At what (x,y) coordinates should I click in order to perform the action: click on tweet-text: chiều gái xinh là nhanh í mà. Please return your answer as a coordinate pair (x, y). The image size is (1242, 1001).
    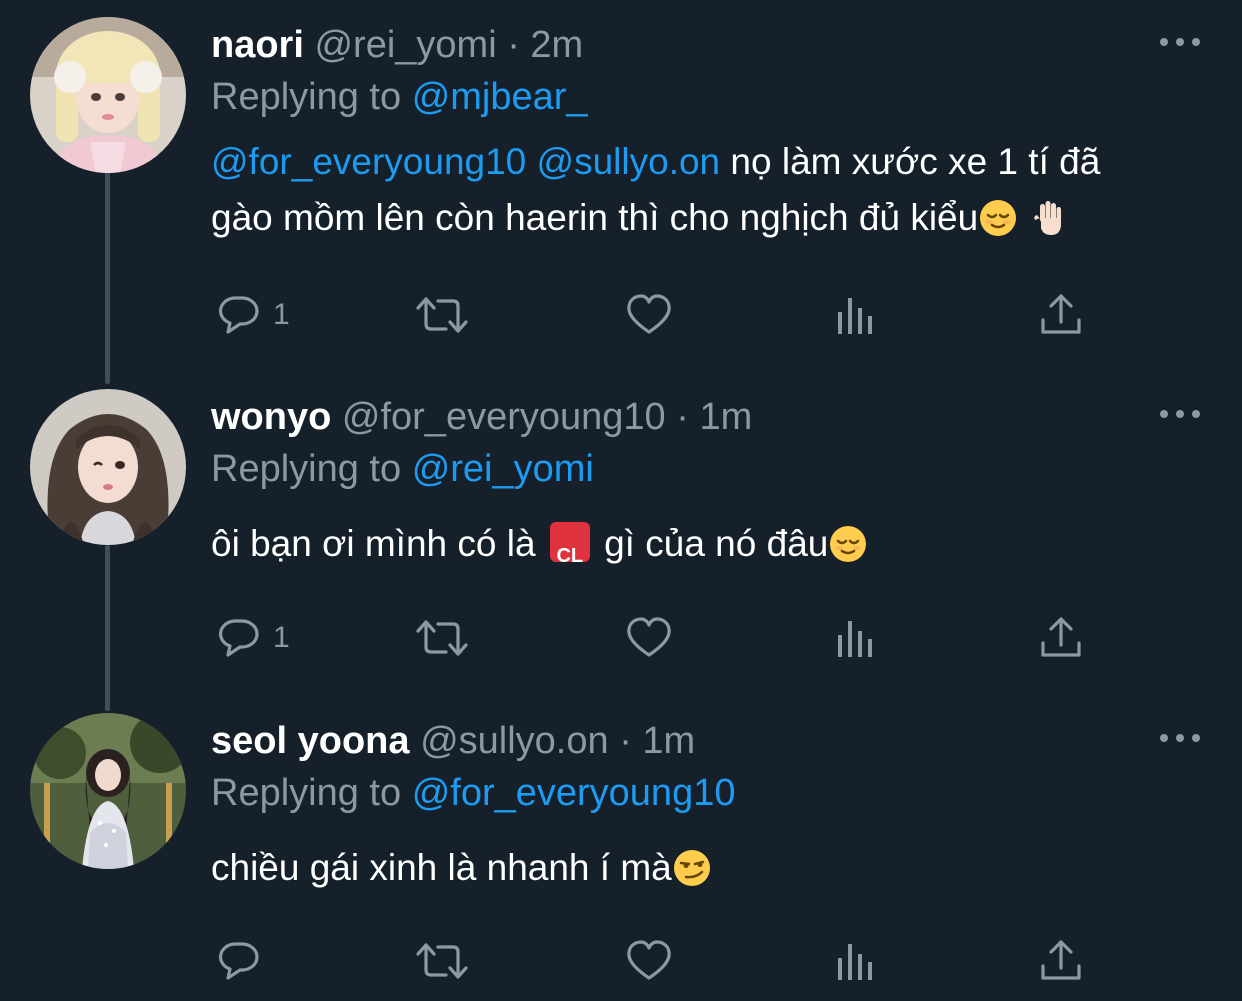
    Looking at the image, I should click on (706, 868).